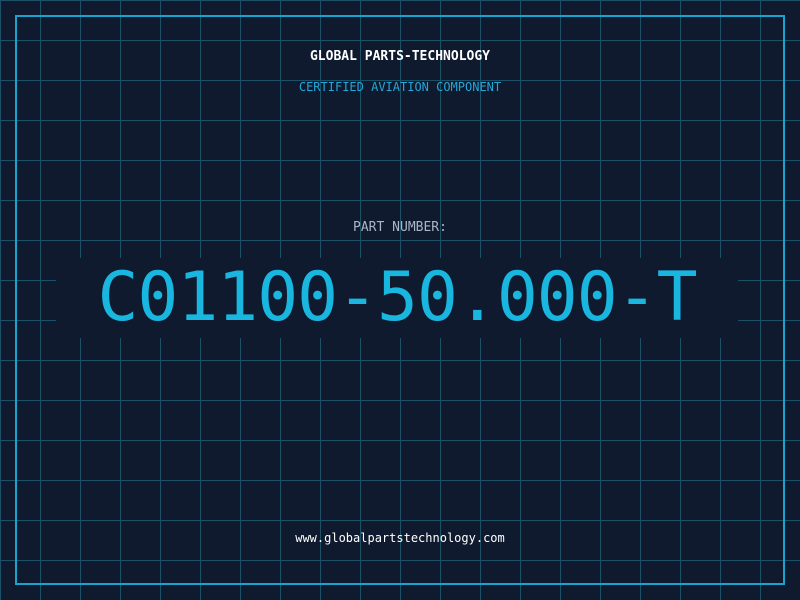  Describe the element at coordinates (400, 87) in the screenshot. I see `certification-tagline: CERTIFIED AVIATION COMPONENT` at that location.